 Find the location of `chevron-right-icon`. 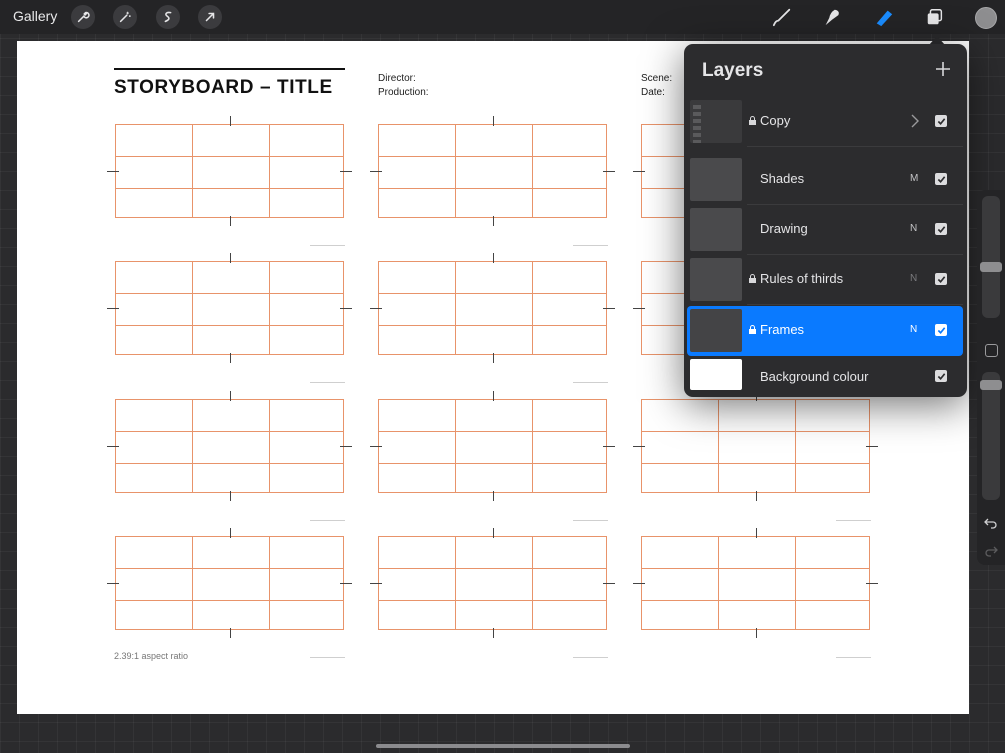

chevron-right-icon is located at coordinates (915, 121).